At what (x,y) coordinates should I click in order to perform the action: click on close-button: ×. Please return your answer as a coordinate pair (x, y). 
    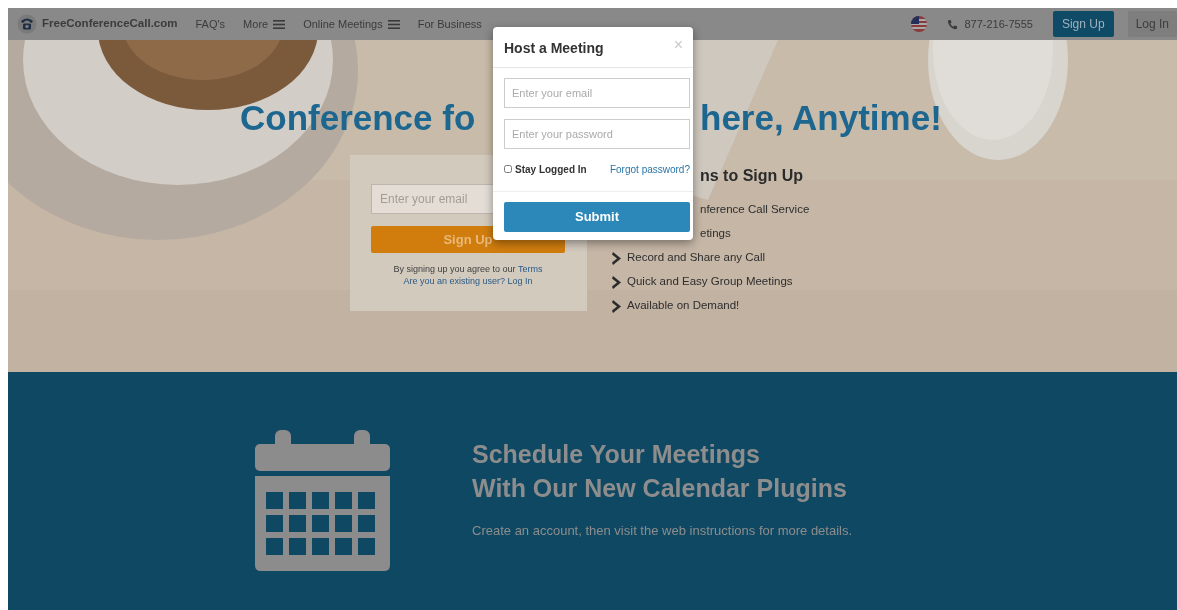
    Looking at the image, I should click on (678, 45).